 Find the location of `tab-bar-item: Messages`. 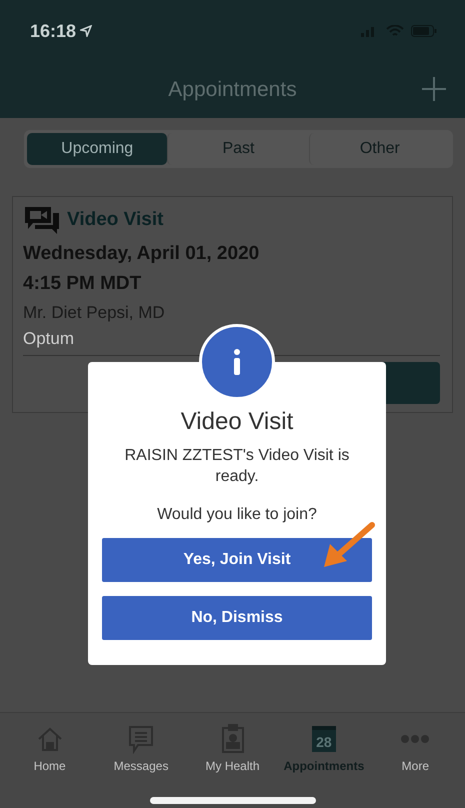

tab-bar-item: Messages is located at coordinates (141, 748).